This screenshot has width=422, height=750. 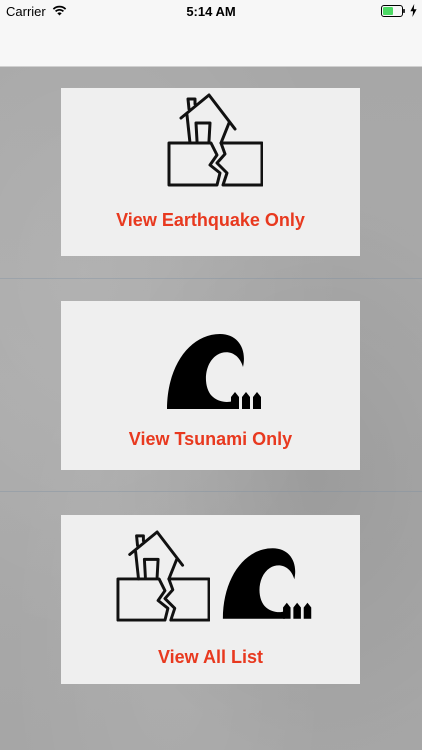 What do you see at coordinates (211, 44) in the screenshot?
I see `navigation-bar` at bounding box center [211, 44].